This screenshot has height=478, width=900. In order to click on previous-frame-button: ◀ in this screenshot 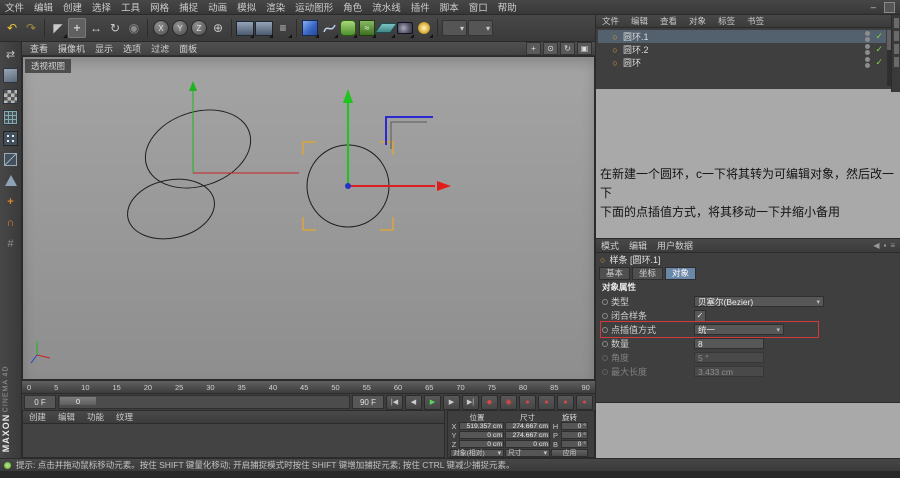, I will do `click(413, 402)`.